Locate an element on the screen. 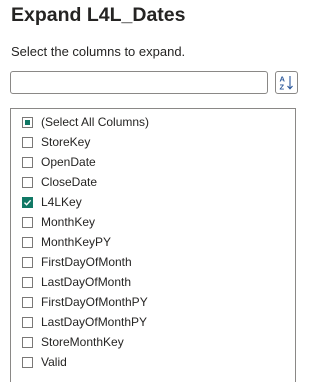 The height and width of the screenshot is (382, 320). column-item: MonthKey is located at coordinates (85, 222).